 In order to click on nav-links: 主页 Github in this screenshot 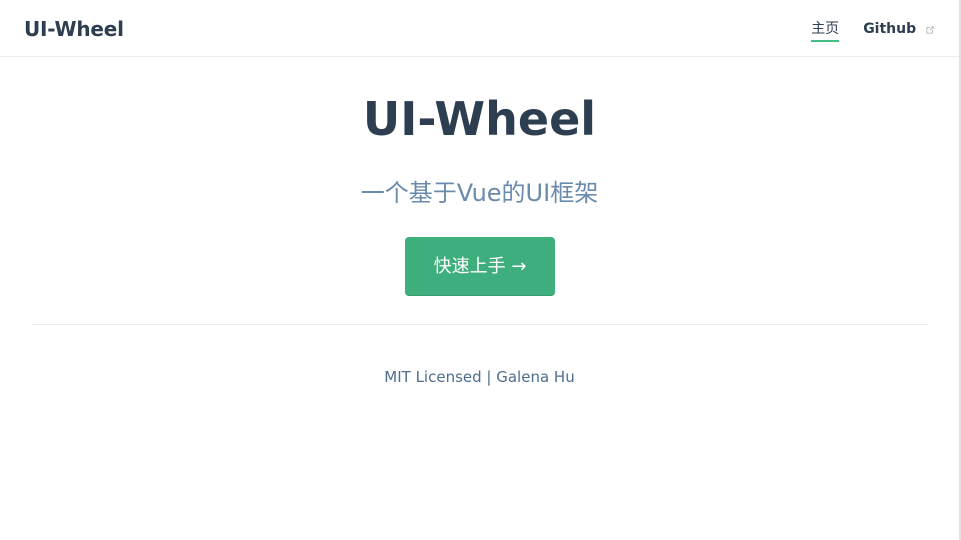, I will do `click(861, 30)`.